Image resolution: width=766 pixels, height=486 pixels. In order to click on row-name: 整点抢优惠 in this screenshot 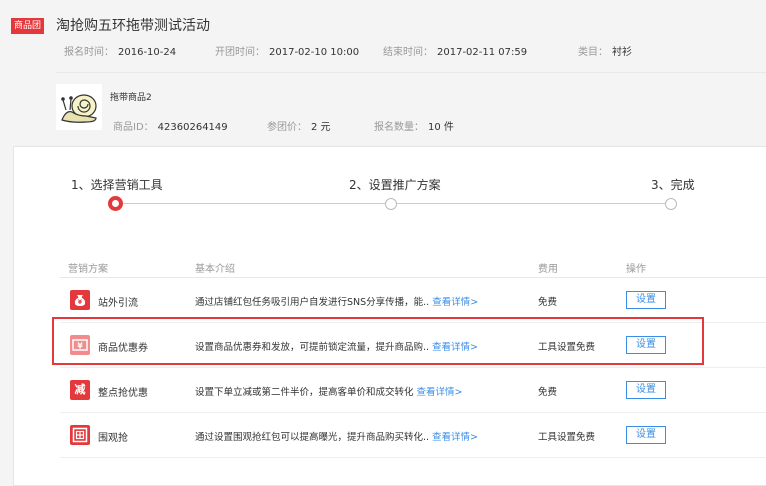, I will do `click(123, 393)`.